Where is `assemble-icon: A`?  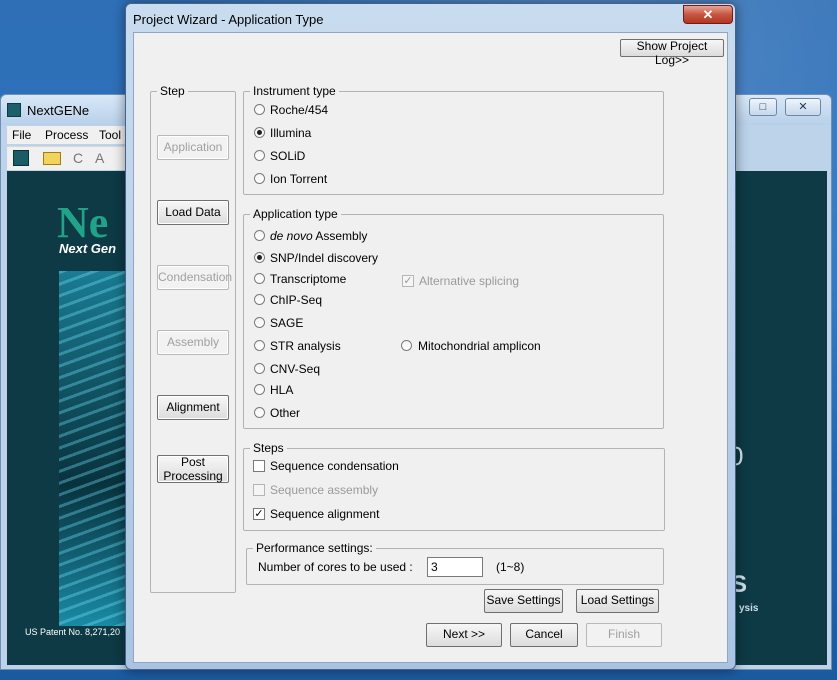 assemble-icon: A is located at coordinates (99, 158).